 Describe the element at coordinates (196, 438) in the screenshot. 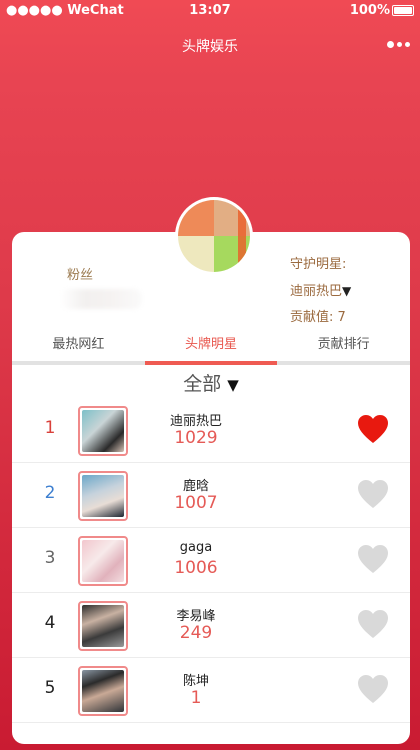

I see `star-score: 1029` at that location.